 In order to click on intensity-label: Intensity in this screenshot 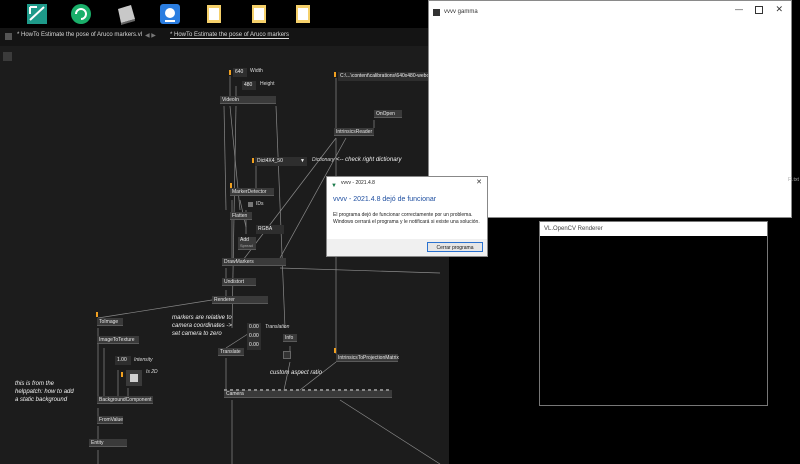, I will do `click(143, 360)`.